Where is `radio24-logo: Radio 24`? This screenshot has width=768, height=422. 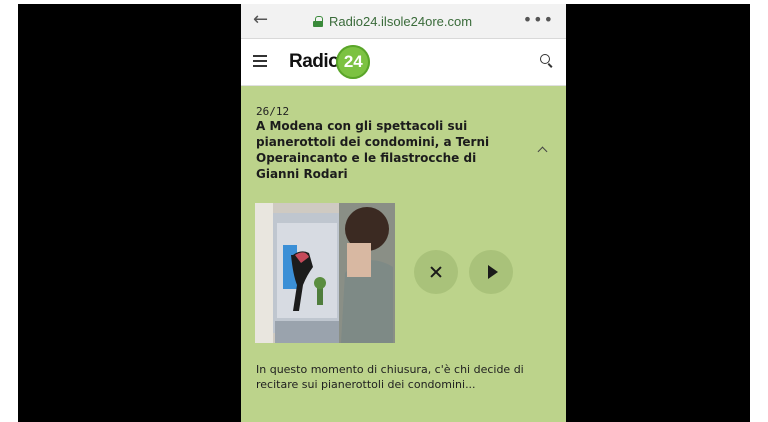
radio24-logo: Radio 24 is located at coordinates (330, 62).